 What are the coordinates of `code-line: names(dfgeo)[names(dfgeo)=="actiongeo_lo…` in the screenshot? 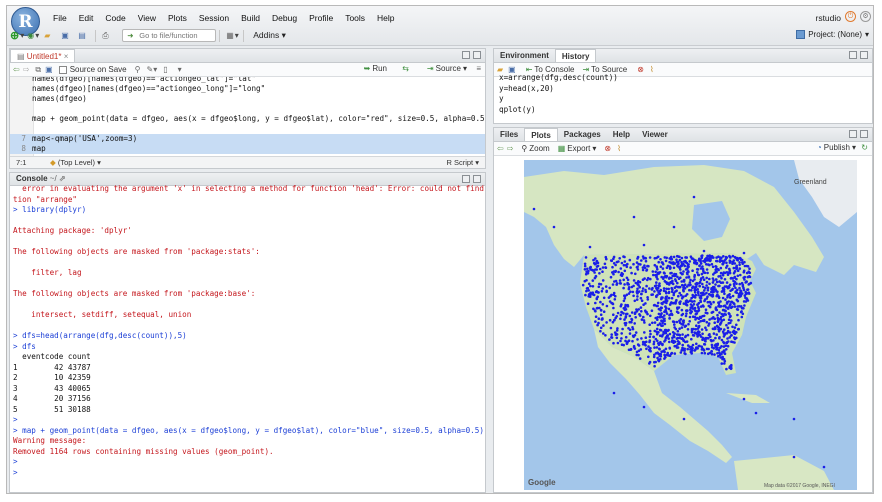 It's located at (247, 89).